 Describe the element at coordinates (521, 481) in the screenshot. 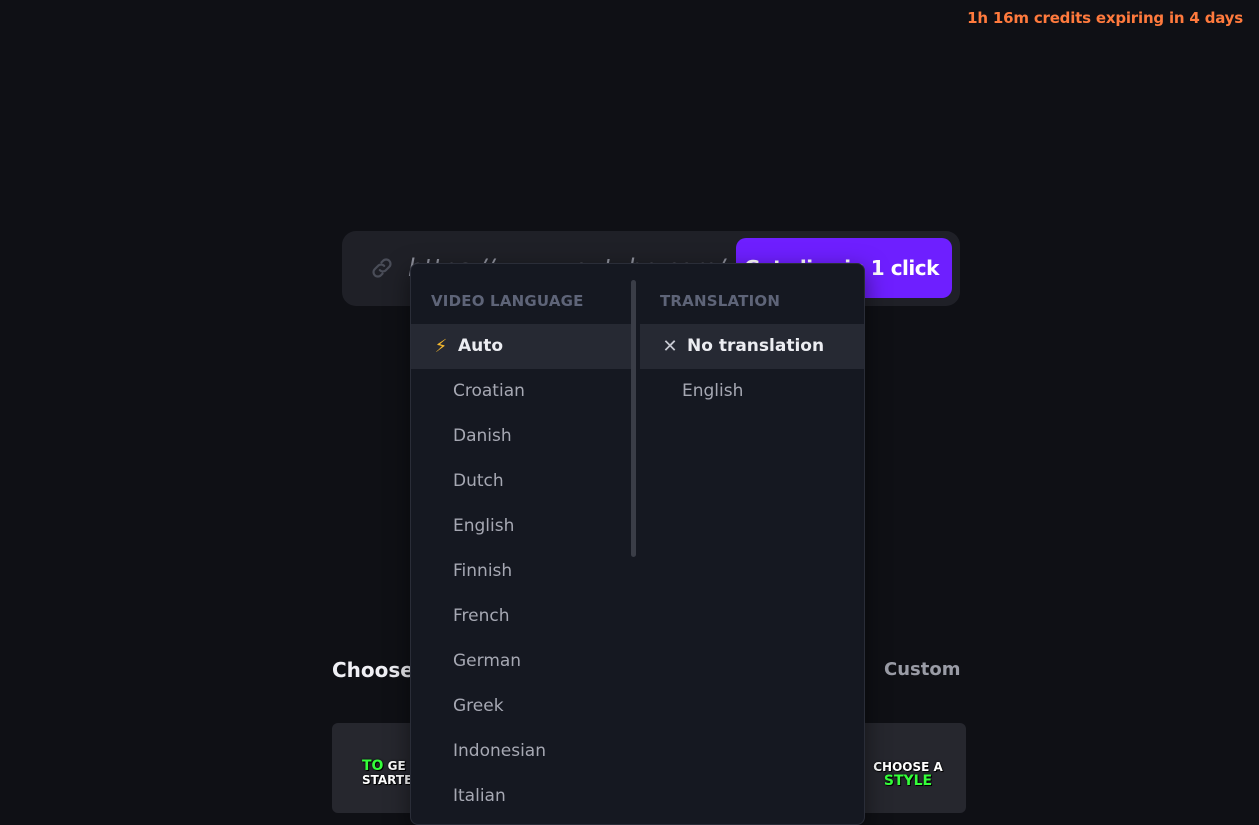

I see `language-option: Dutch` at that location.